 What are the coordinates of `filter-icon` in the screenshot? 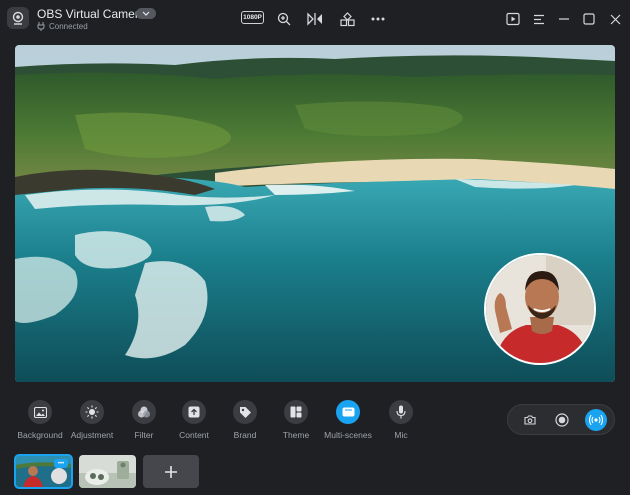 It's located at (144, 412).